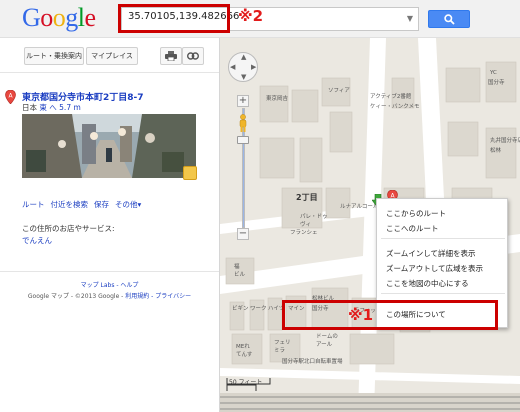 The width and height of the screenshot is (520, 412). What do you see at coordinates (277, 98) in the screenshot?
I see `map-label: 東京岡吉` at bounding box center [277, 98].